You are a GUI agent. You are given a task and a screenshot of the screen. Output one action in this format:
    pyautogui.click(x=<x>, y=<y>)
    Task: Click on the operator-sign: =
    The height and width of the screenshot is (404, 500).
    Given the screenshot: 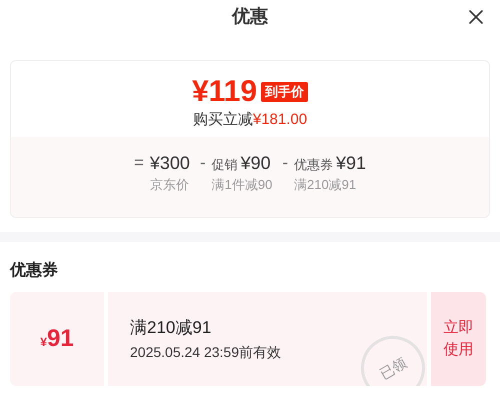 What is the action you would take?
    pyautogui.click(x=139, y=163)
    